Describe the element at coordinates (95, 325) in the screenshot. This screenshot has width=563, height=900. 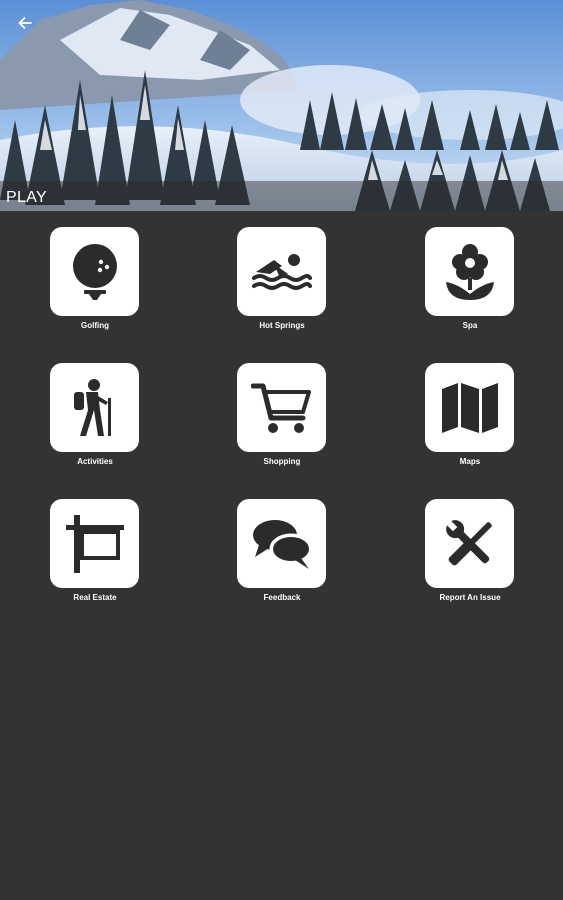
I see `tile-label: Golfing` at that location.